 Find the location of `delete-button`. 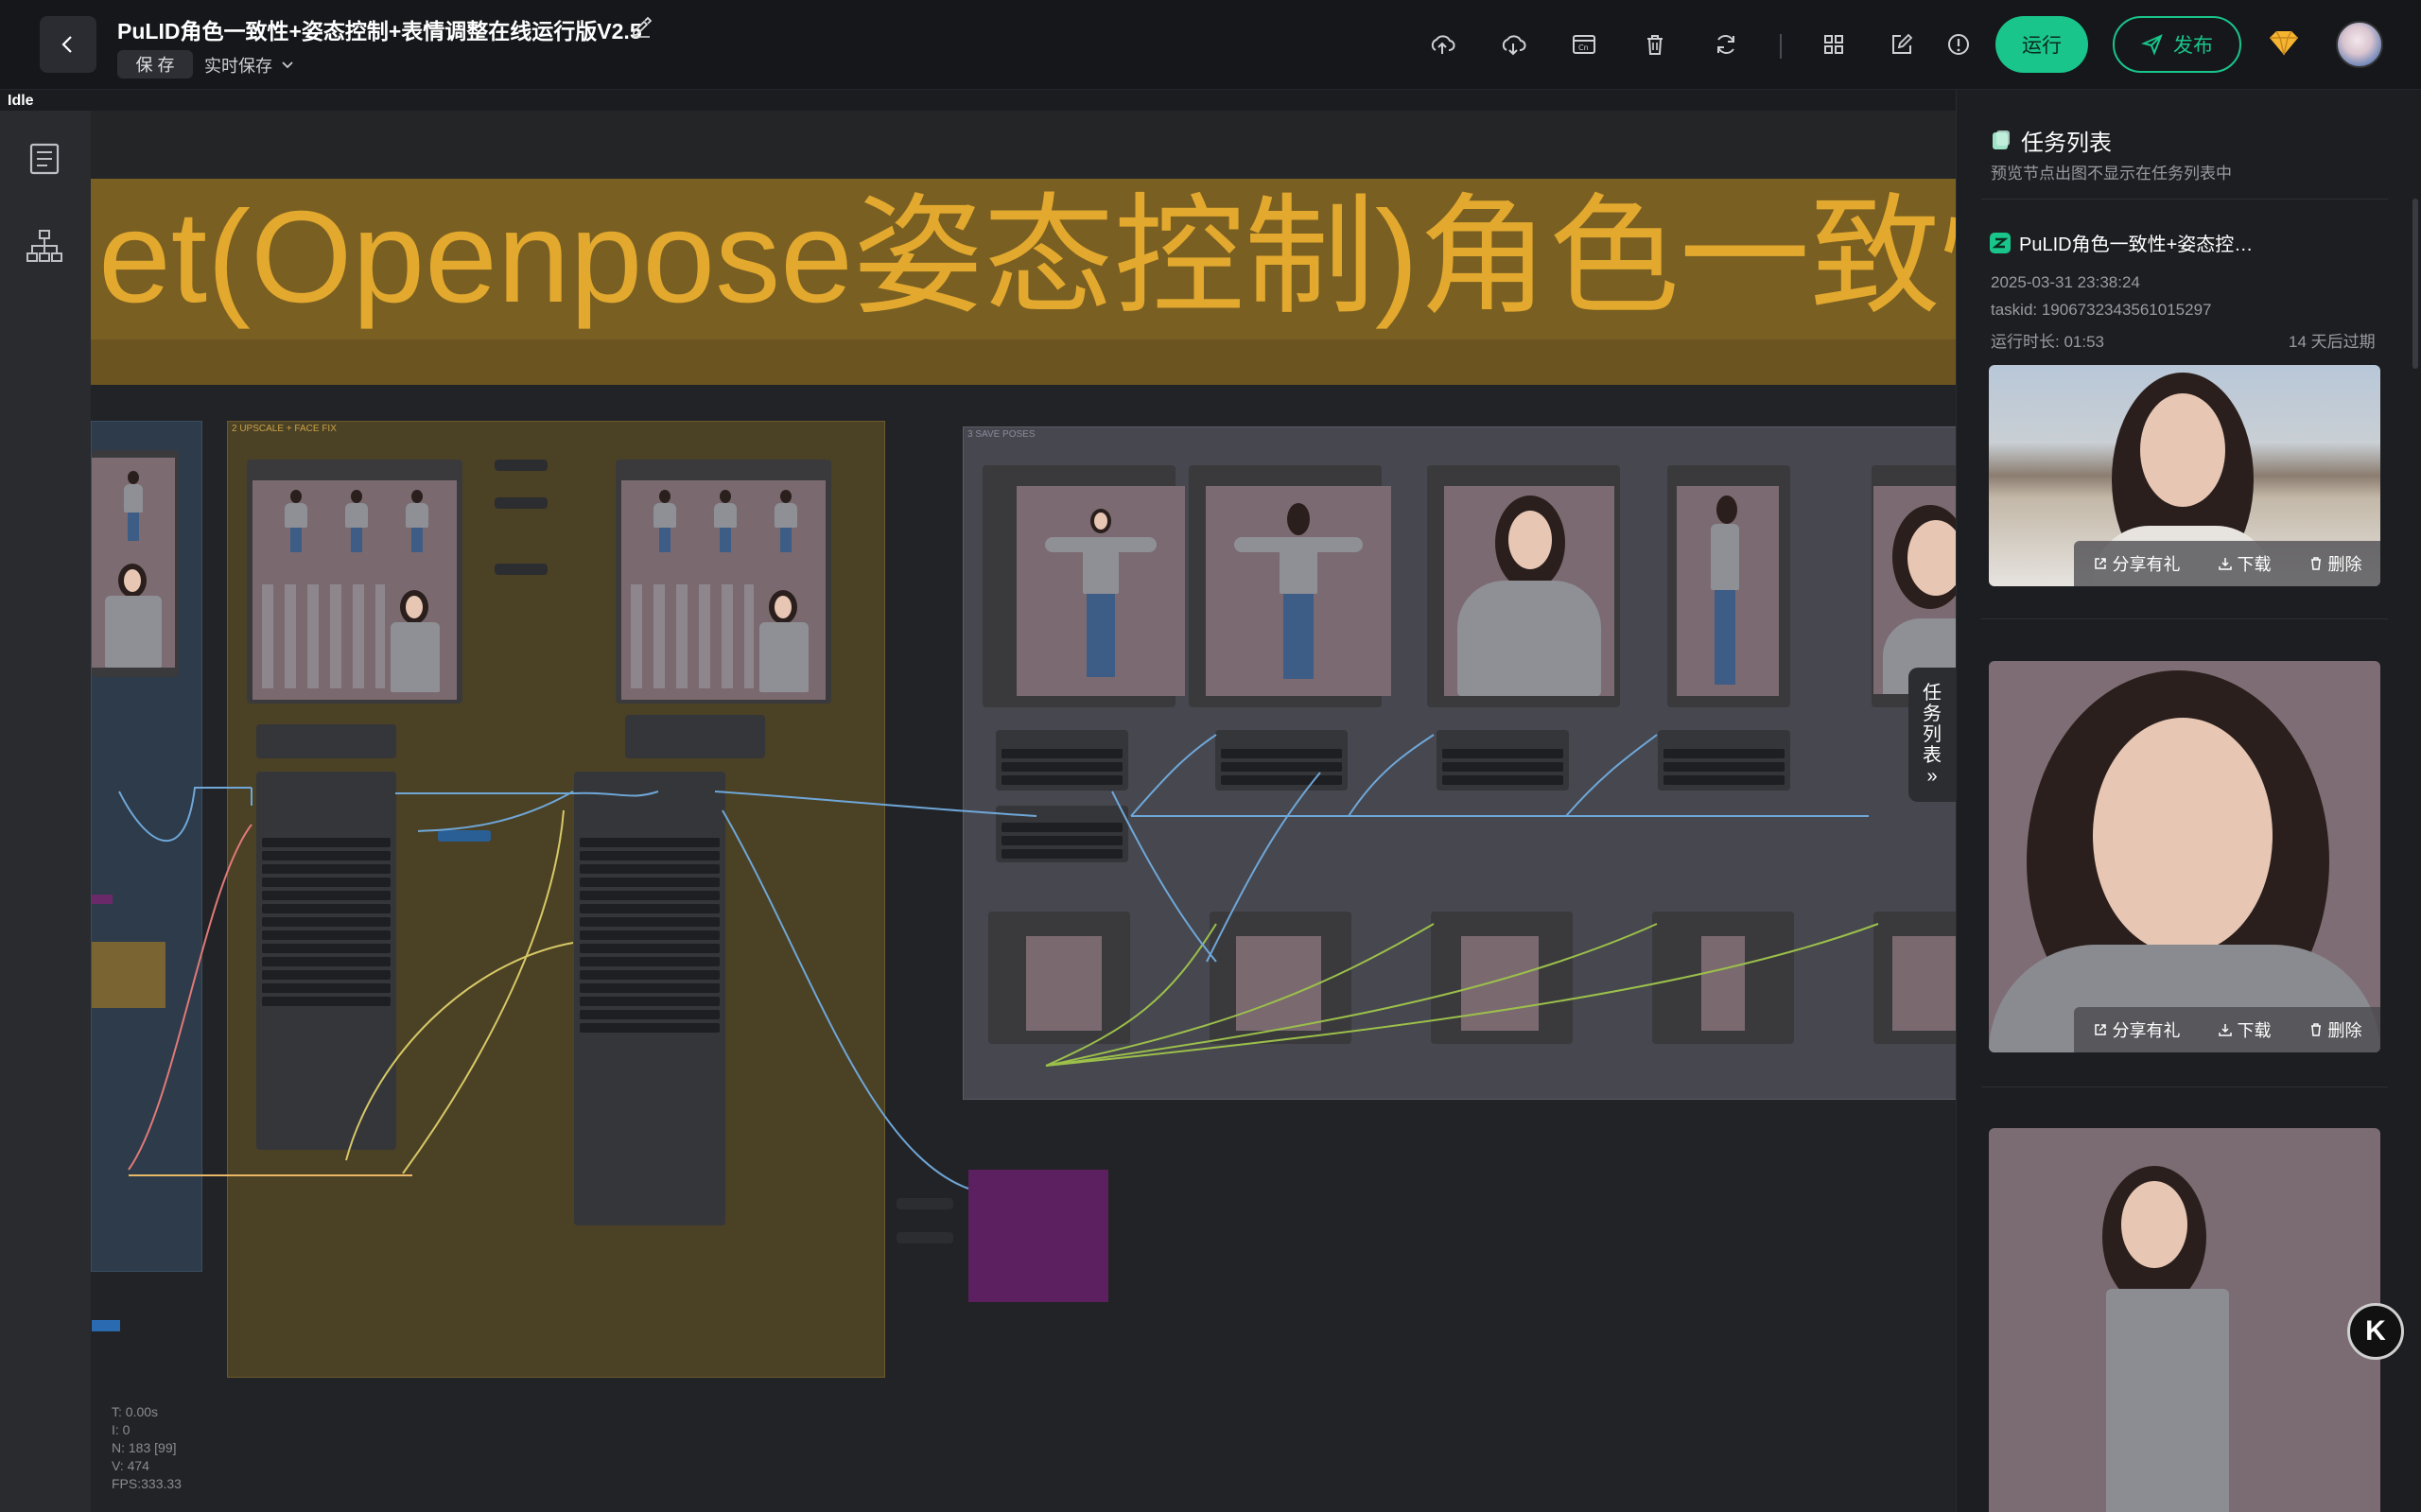

delete-button is located at coordinates (1655, 44).